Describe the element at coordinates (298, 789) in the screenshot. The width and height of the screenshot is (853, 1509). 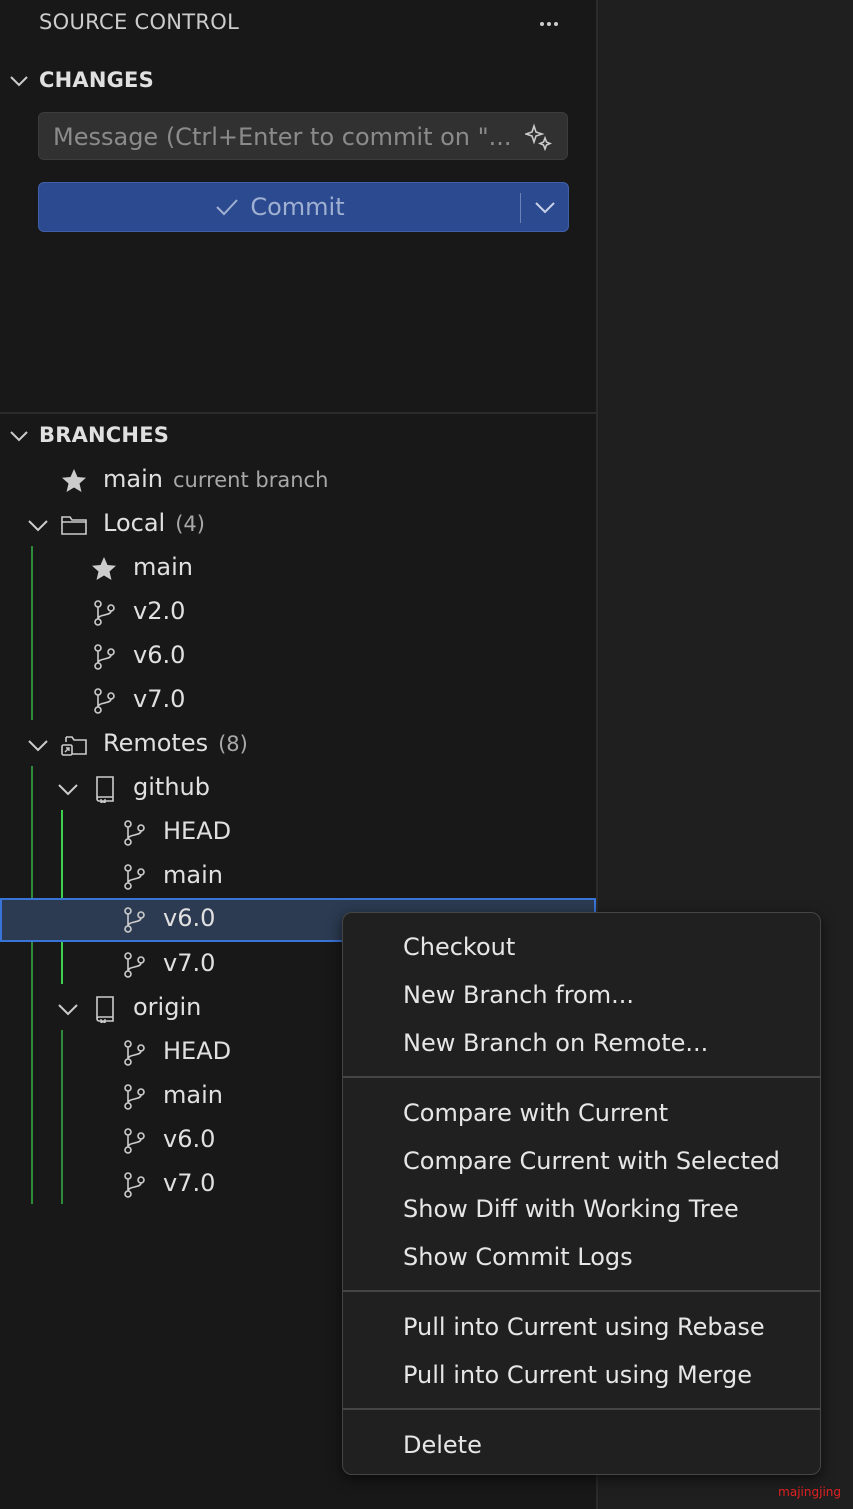
I see `remote-github-row: github` at that location.